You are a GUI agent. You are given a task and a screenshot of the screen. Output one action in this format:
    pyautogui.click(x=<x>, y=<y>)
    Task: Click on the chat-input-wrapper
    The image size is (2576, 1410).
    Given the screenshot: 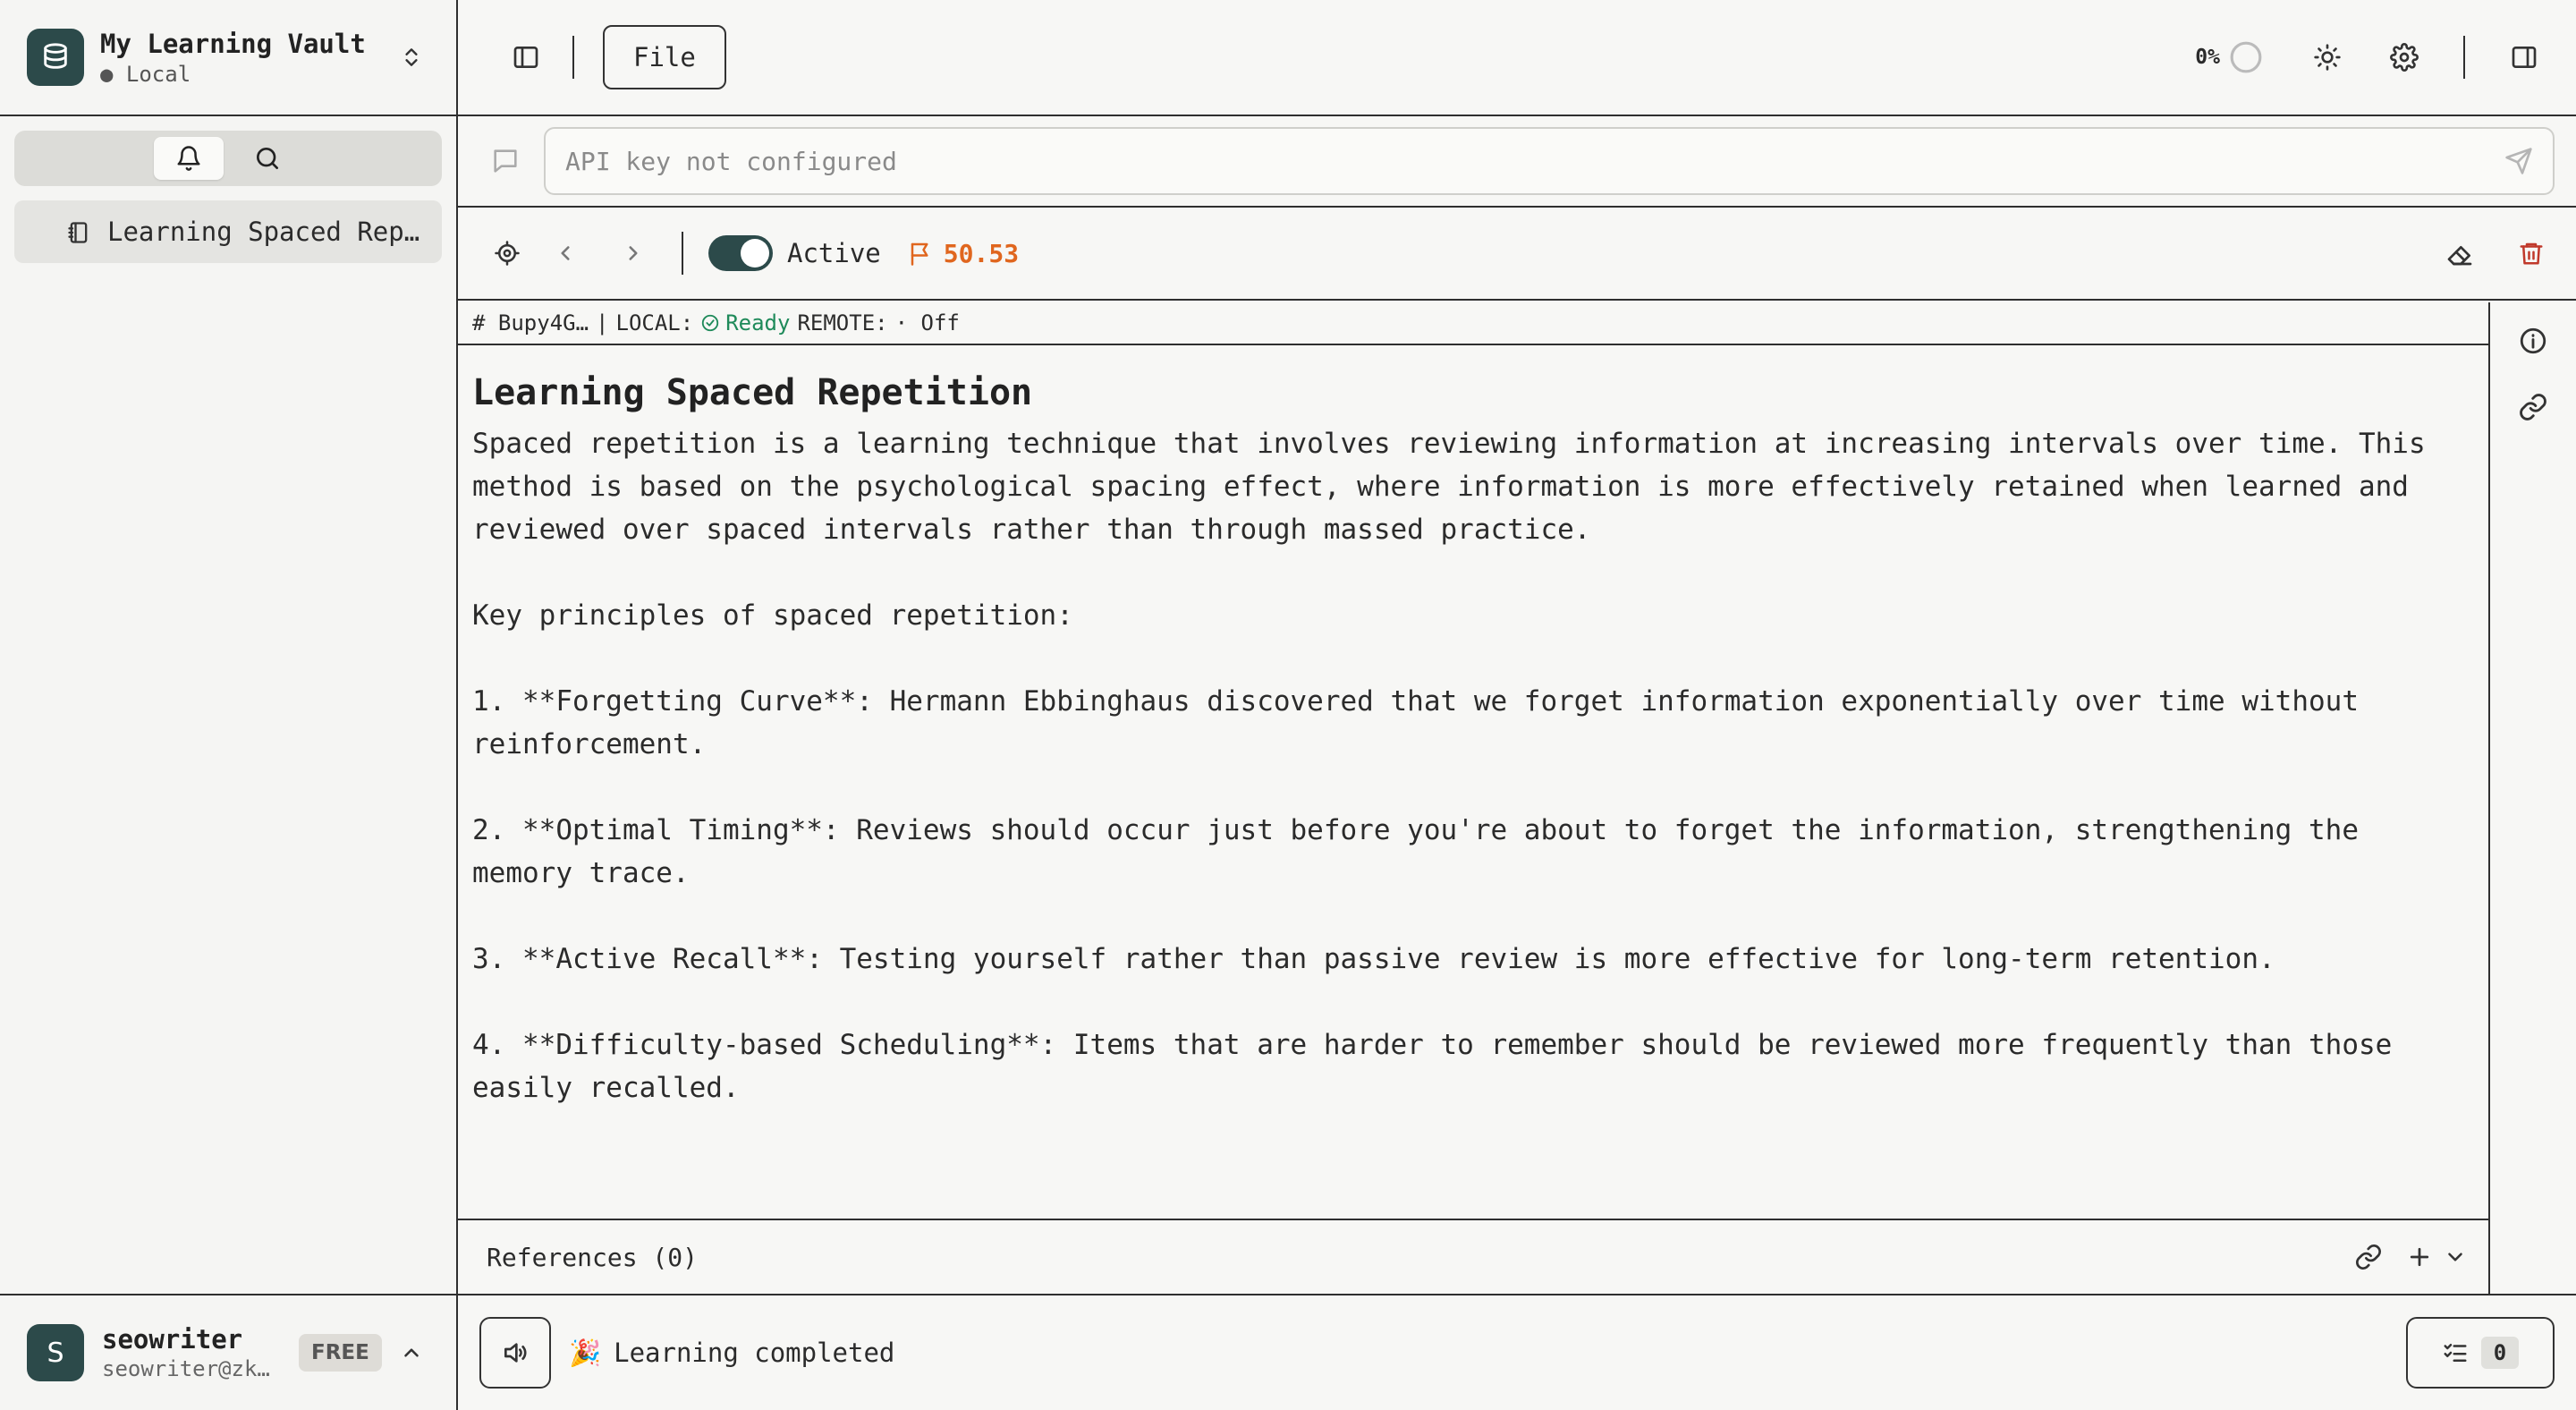 What is the action you would take?
    pyautogui.click(x=1549, y=161)
    